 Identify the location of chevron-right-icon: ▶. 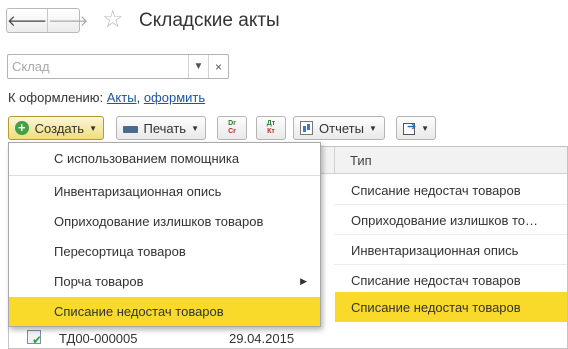
(303, 281).